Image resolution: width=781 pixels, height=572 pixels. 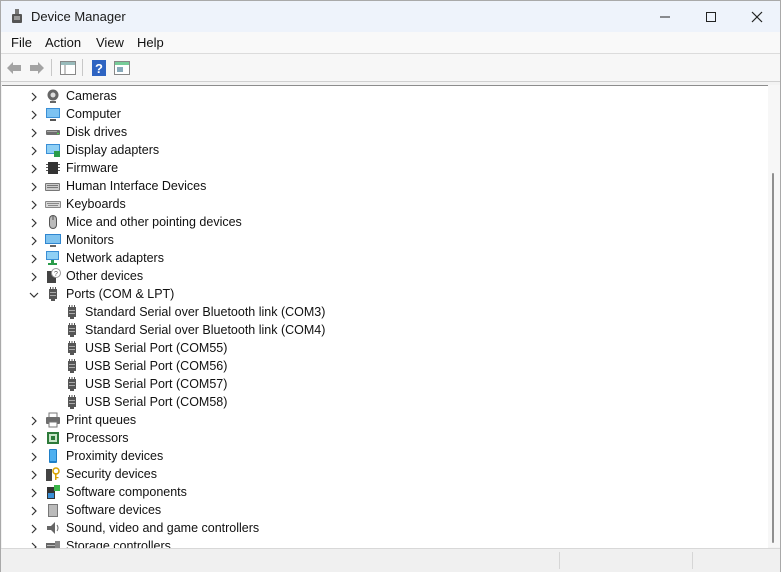 I want to click on tree-category: Human Interface Devices, so click(x=385, y=186).